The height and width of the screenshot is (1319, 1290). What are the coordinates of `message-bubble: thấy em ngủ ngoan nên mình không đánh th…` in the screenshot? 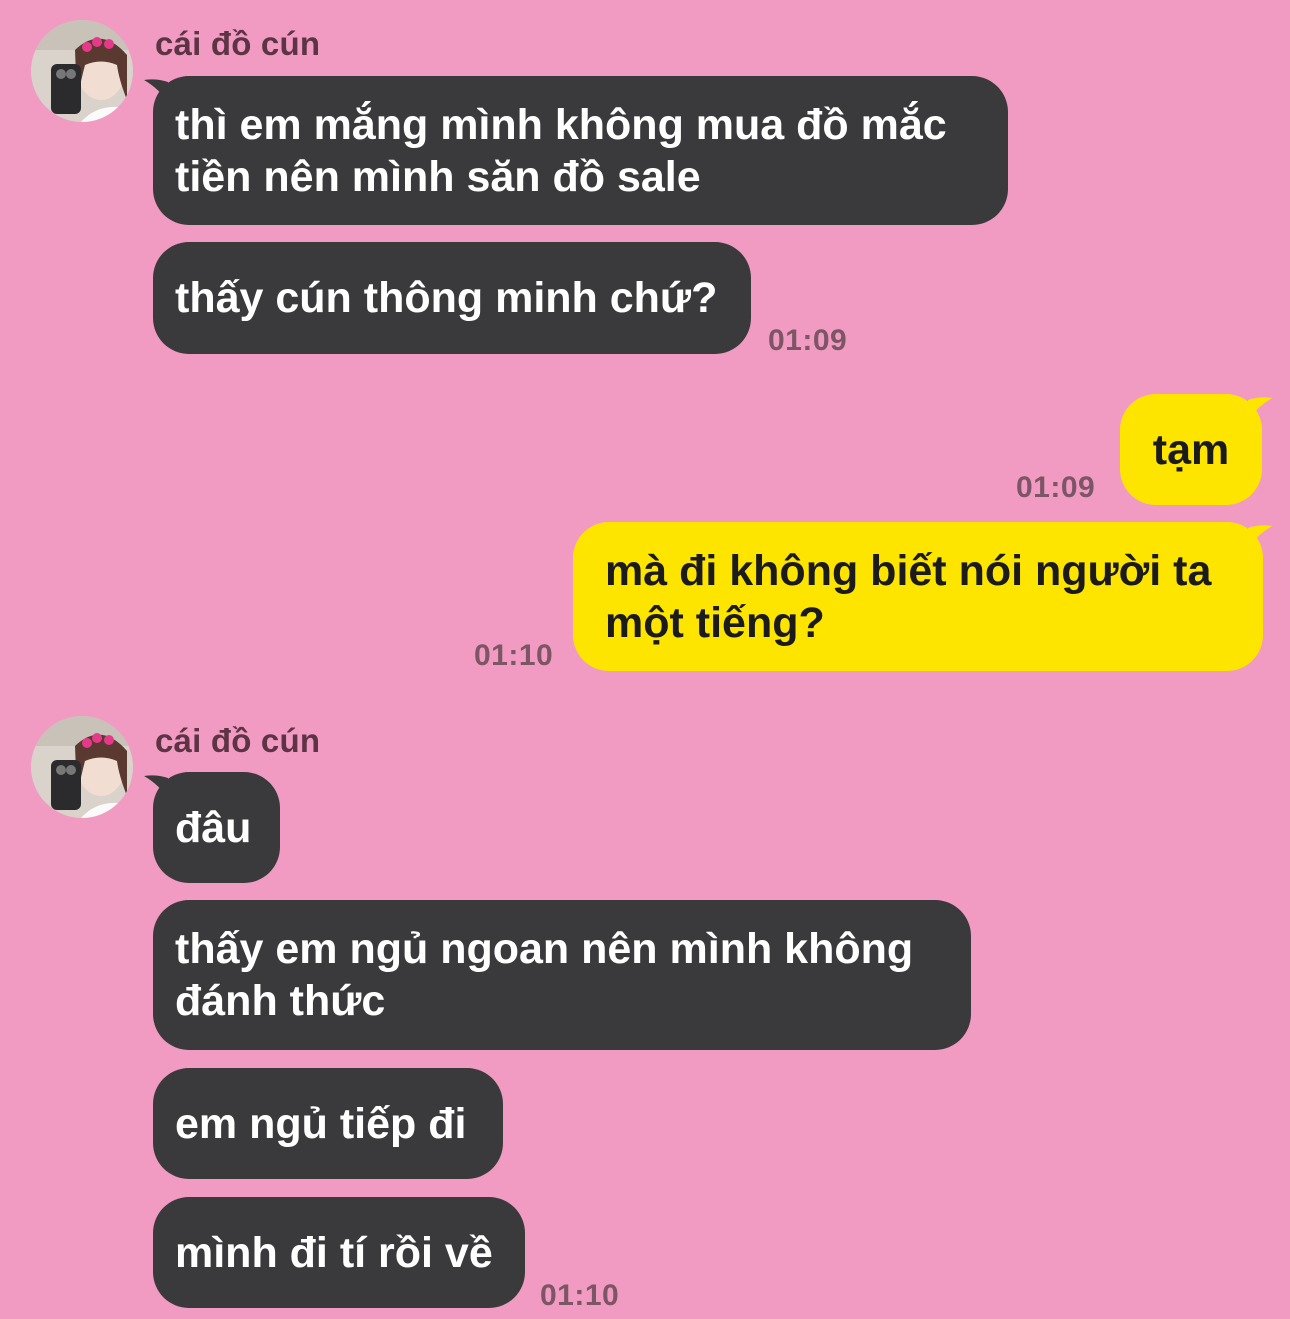 It's located at (562, 975).